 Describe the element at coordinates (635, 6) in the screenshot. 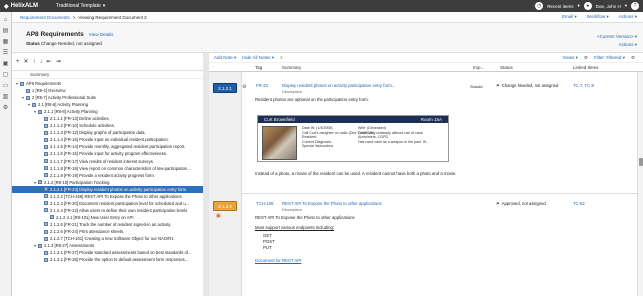

I see `help-icon: ?` at that location.